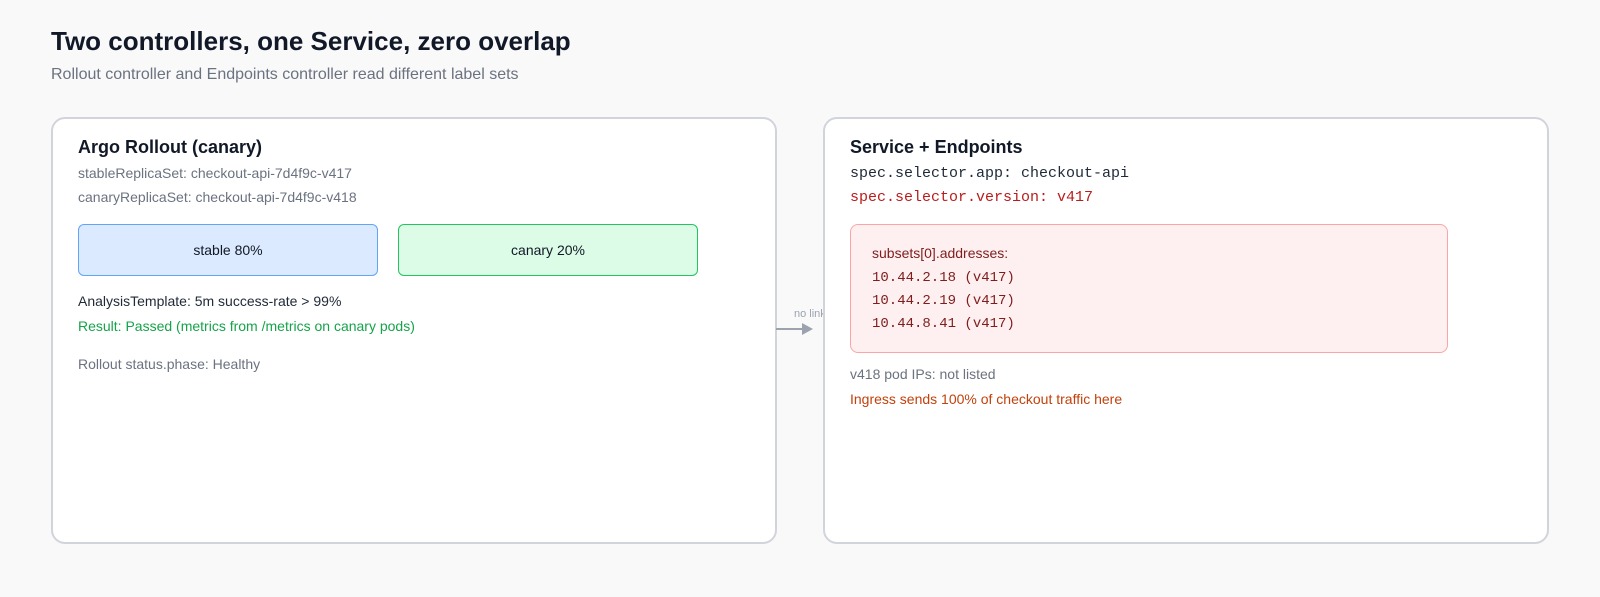 The height and width of the screenshot is (597, 1600). I want to click on stable-weight-label: stable 80%, so click(228, 250).